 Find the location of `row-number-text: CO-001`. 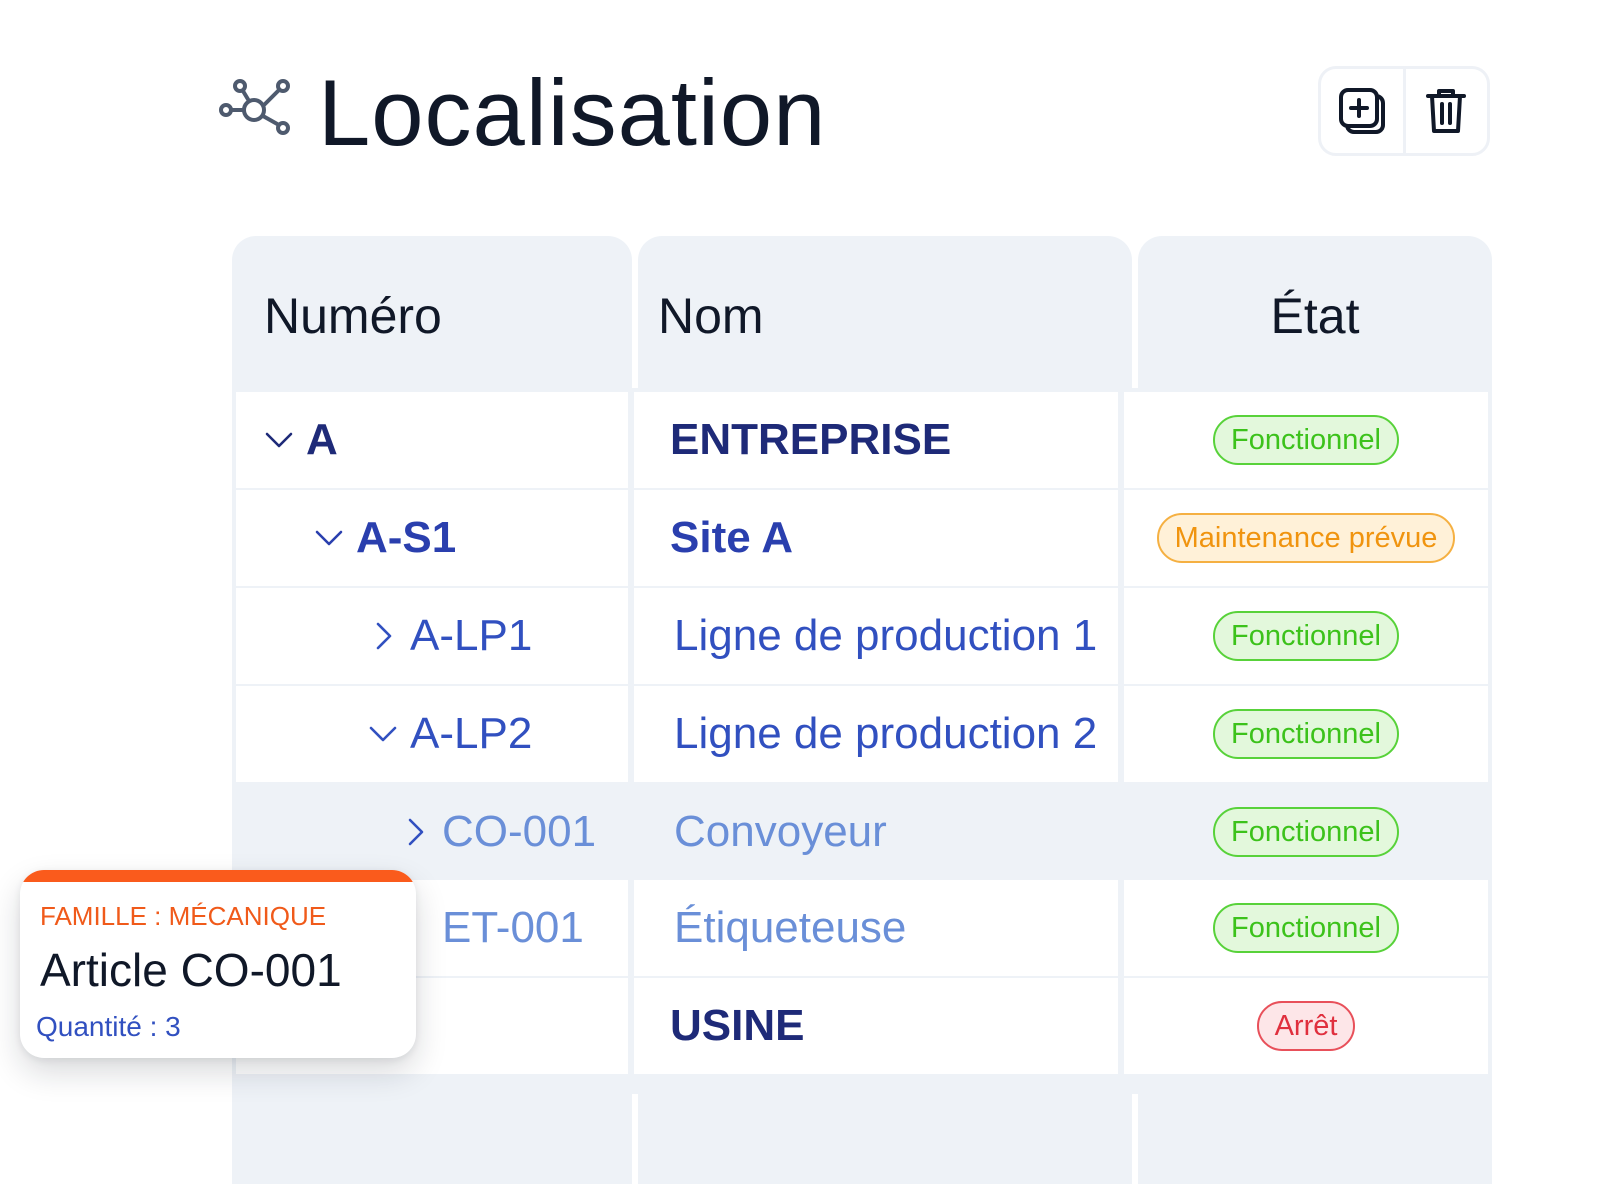

row-number-text: CO-001 is located at coordinates (519, 831).